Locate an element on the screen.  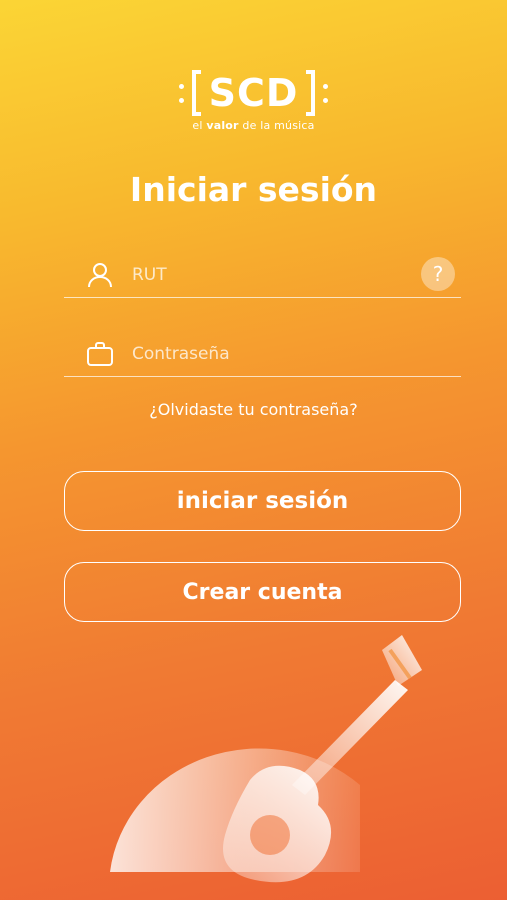
tagline-bold: valor is located at coordinates (222, 125).